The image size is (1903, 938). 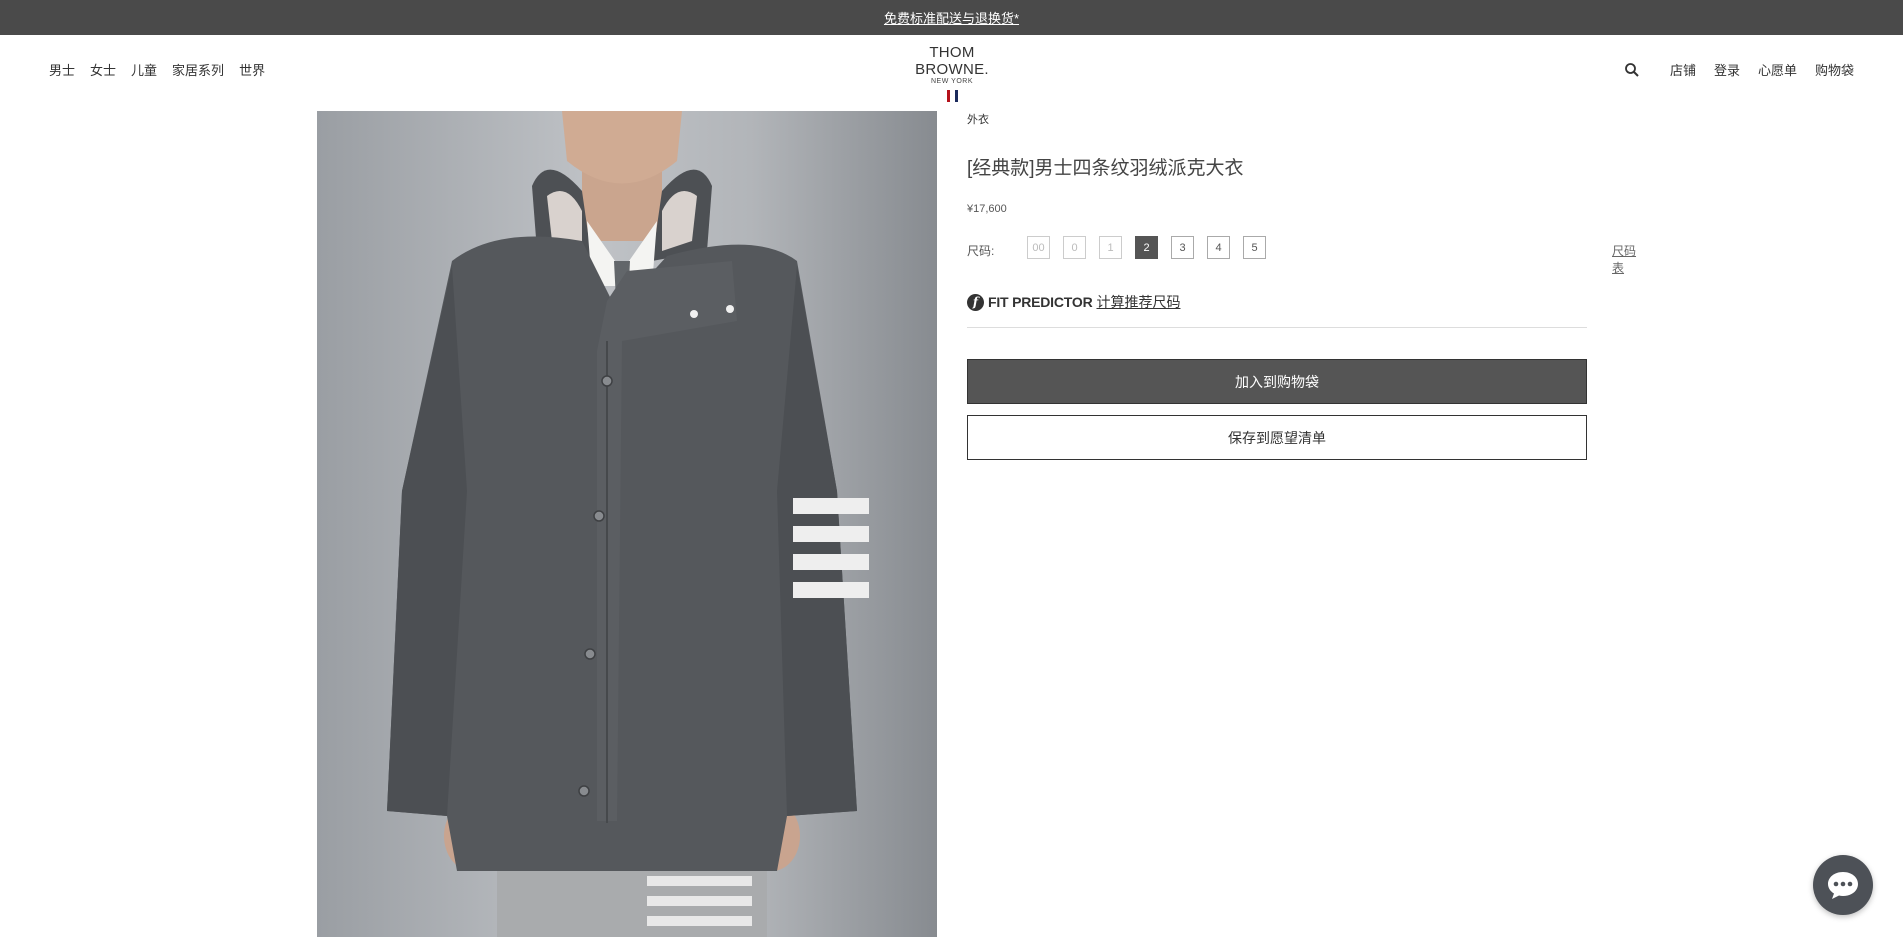 I want to click on search-icon, so click(x=1632, y=70).